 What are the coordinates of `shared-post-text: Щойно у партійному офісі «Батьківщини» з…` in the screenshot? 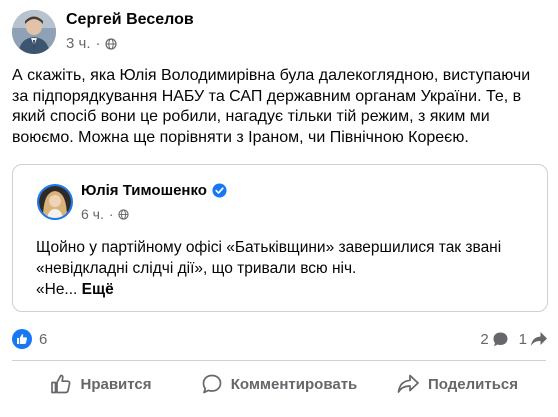 It's located at (286, 268).